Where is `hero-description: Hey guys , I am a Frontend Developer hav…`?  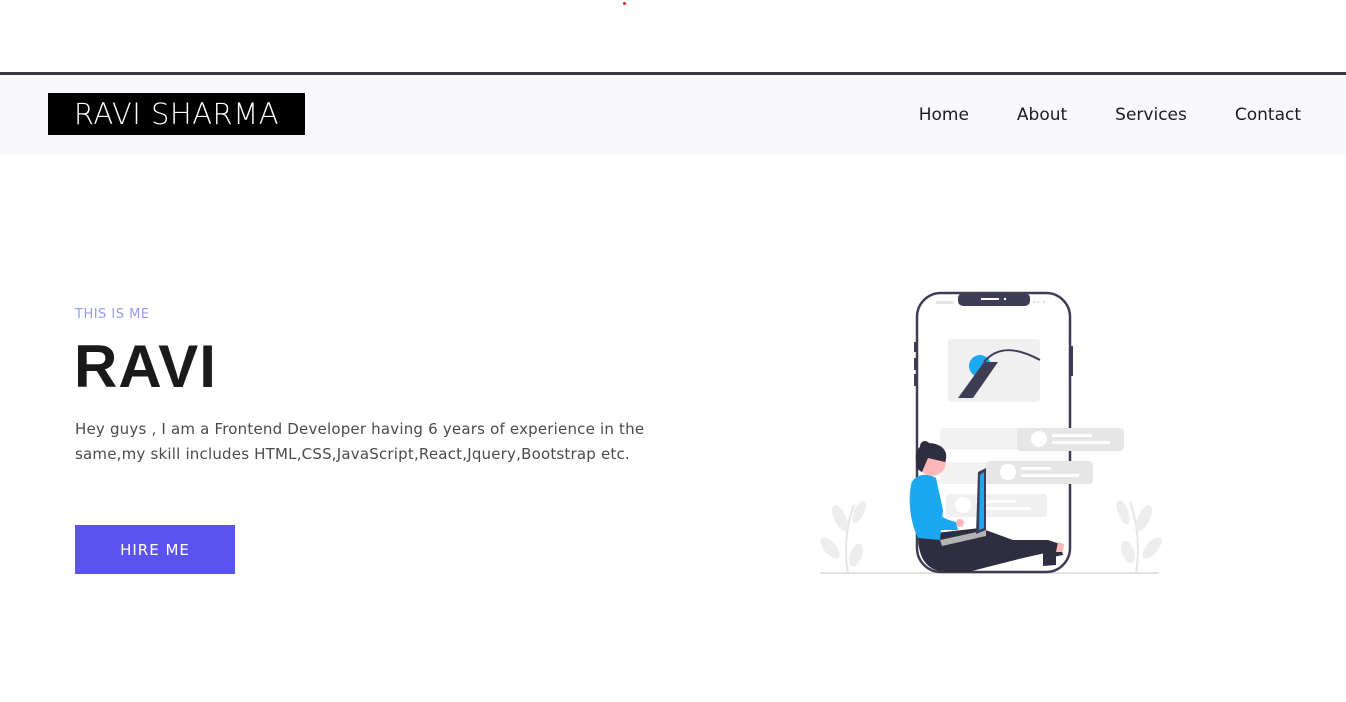 hero-description: Hey guys , I am a Frontend Developer hav… is located at coordinates (360, 441).